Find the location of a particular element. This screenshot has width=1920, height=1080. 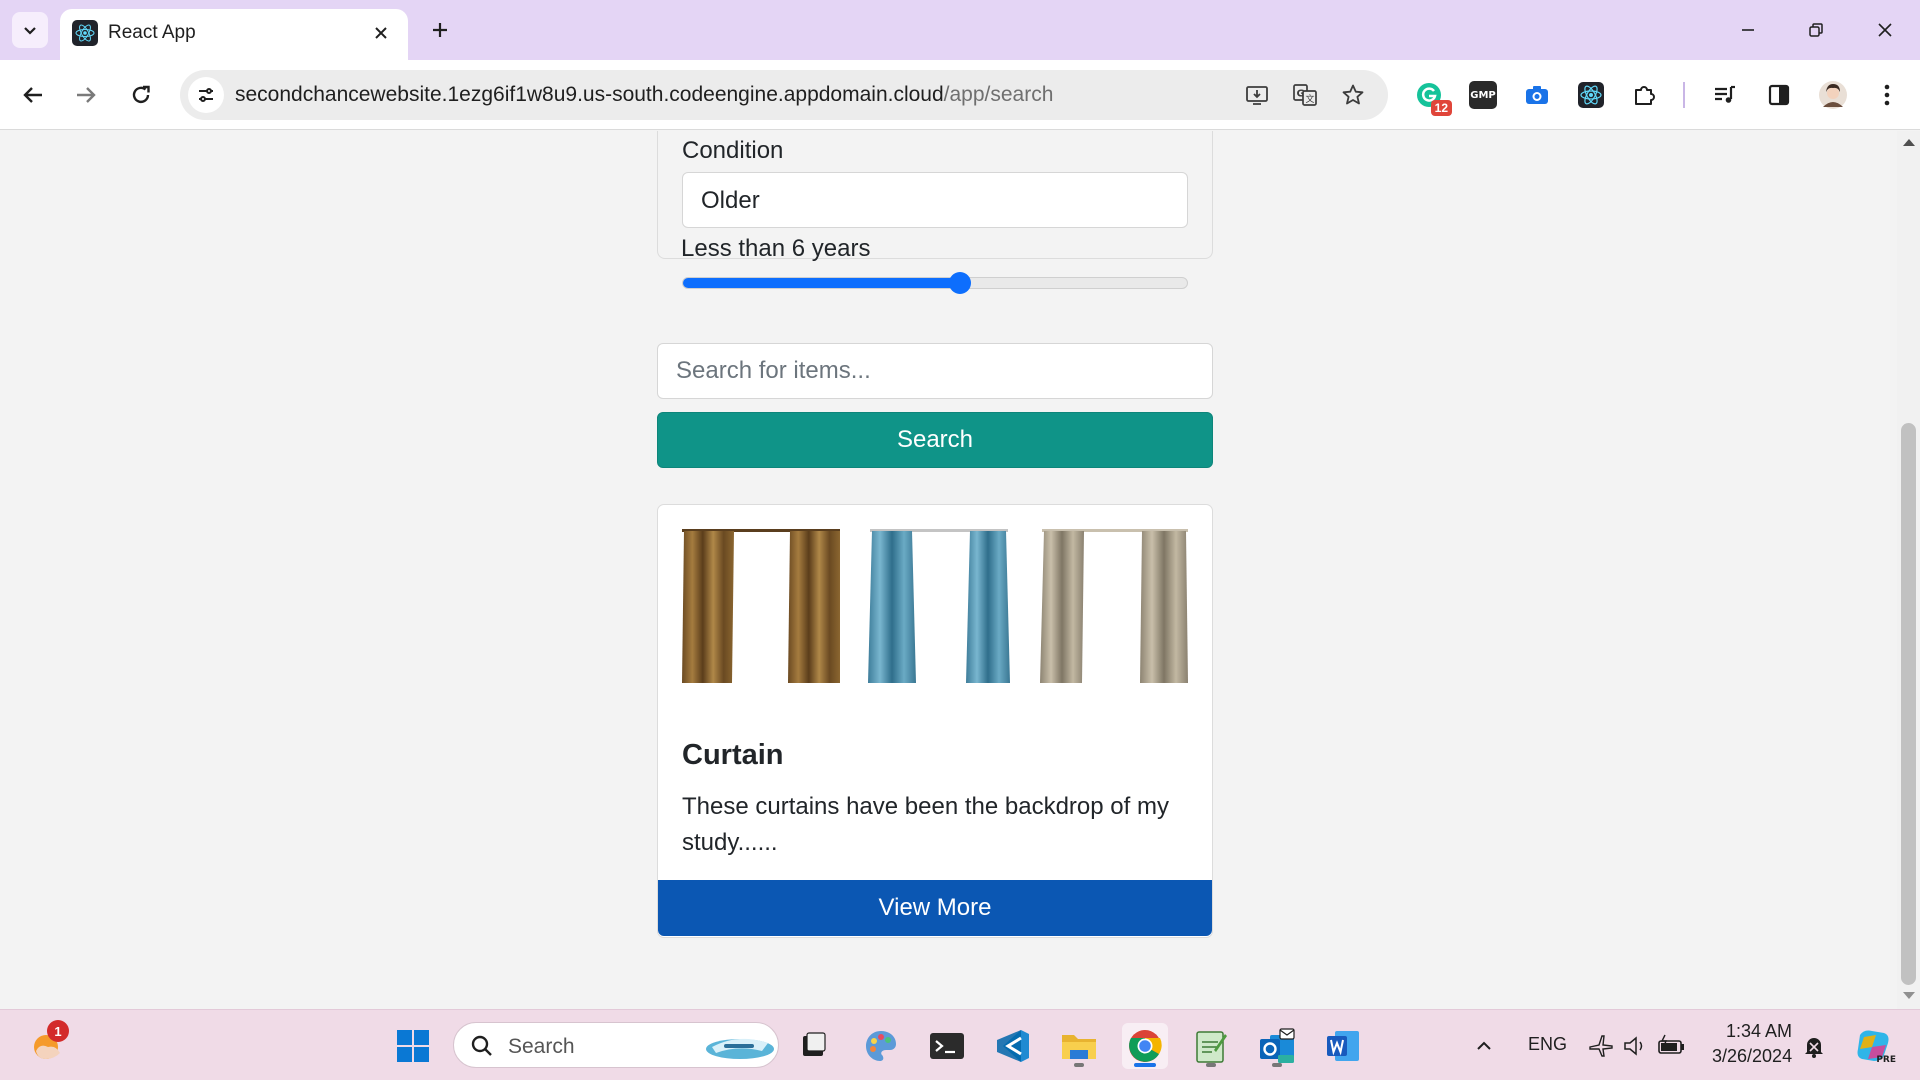

side-panel-button is located at coordinates (1779, 95).